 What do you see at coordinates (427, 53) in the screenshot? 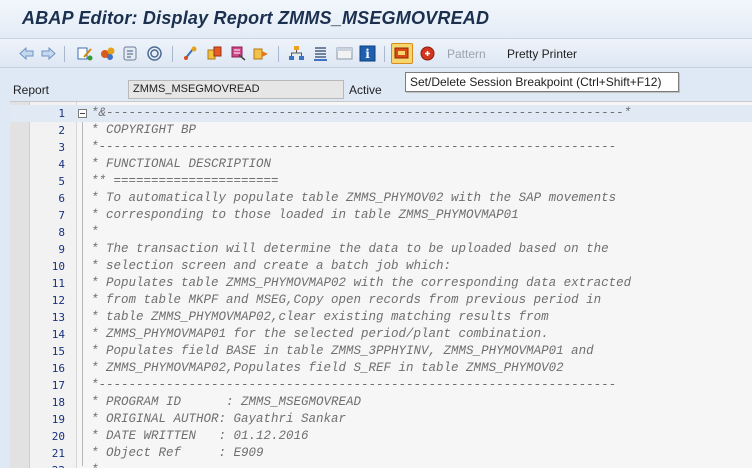
I see `external-breakpoint-icon` at bounding box center [427, 53].